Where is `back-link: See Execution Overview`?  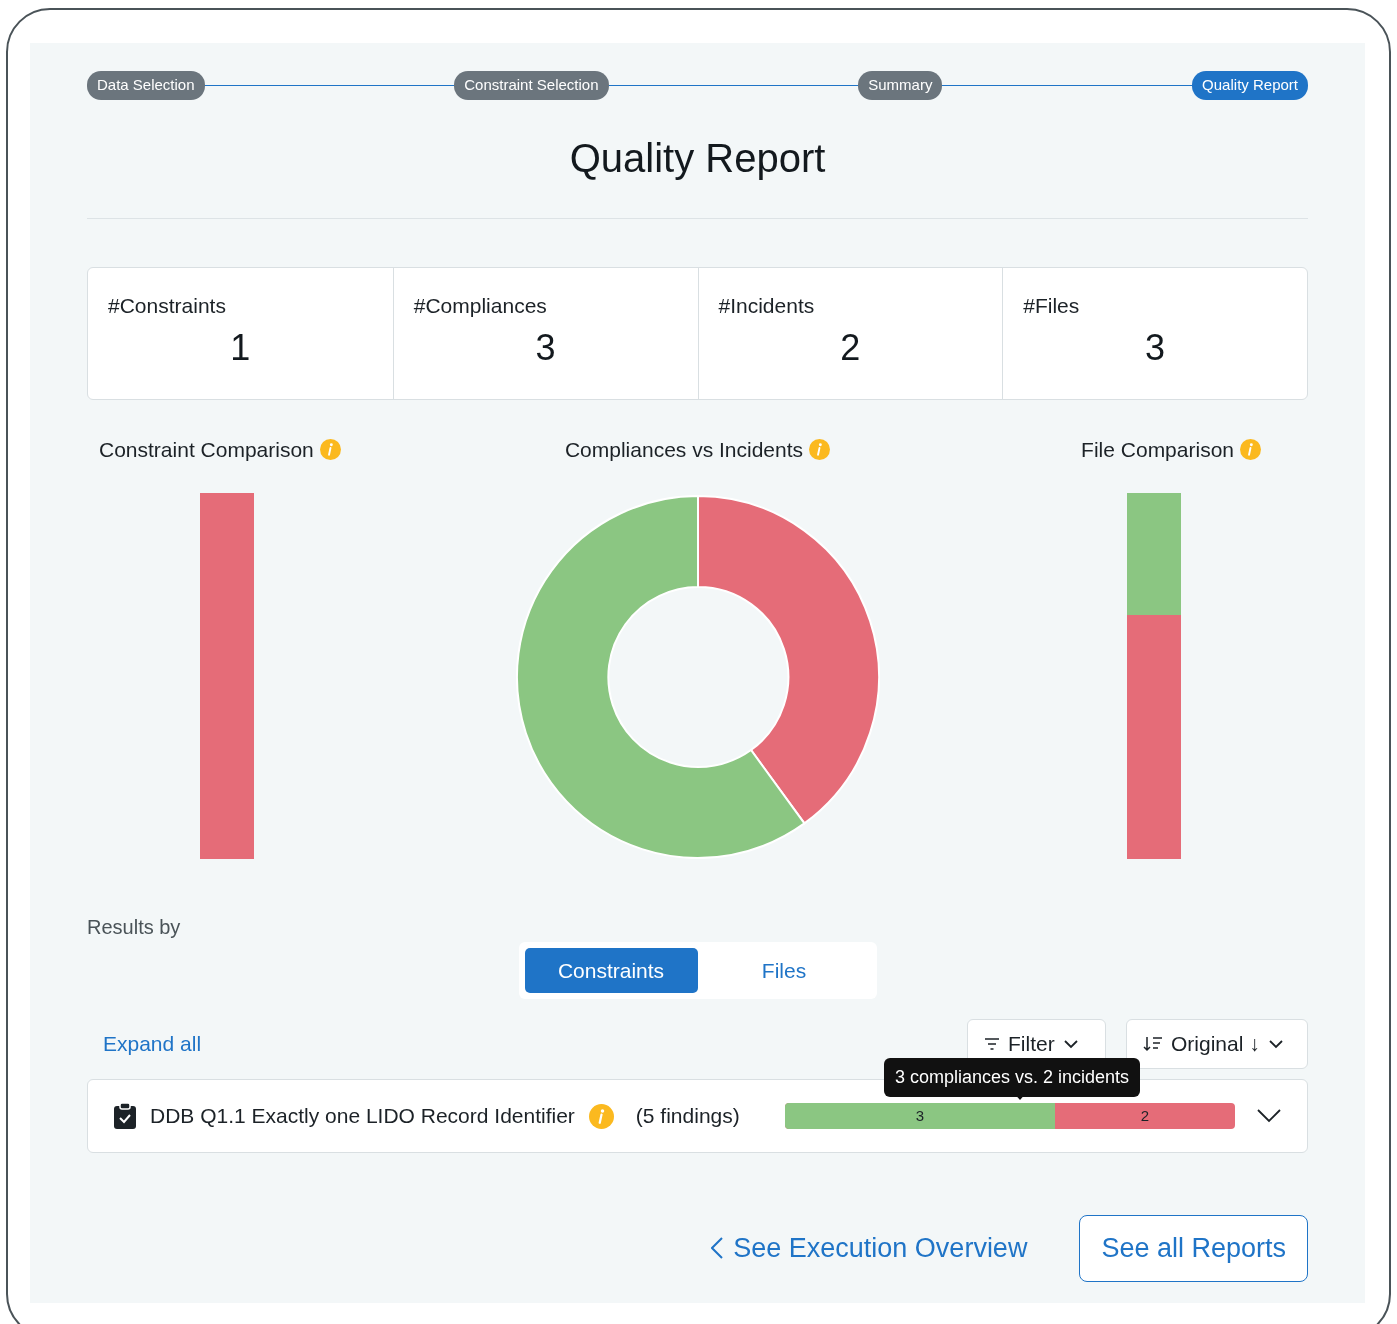 back-link: See Execution Overview is located at coordinates (869, 1248).